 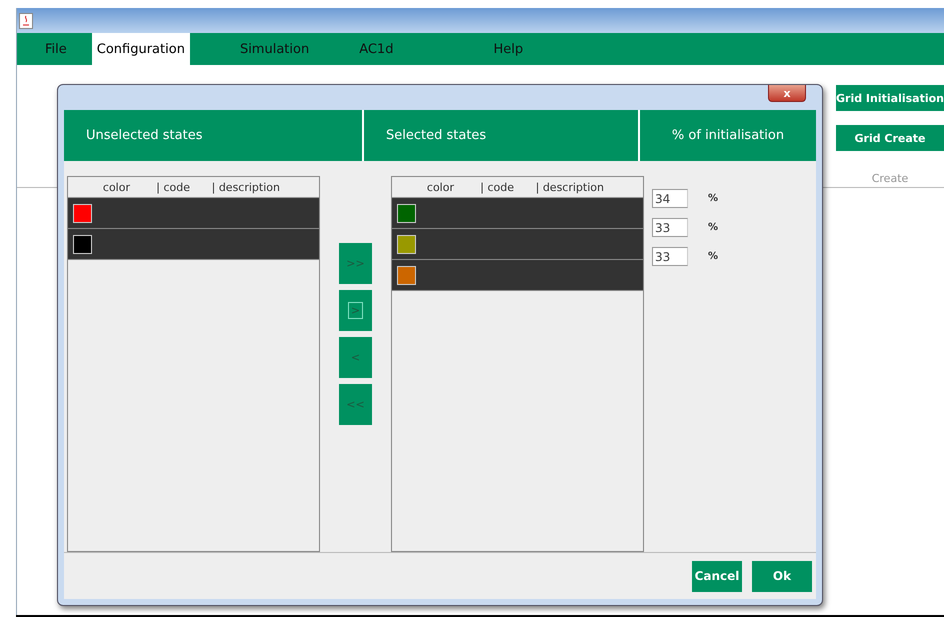 What do you see at coordinates (436, 135) in the screenshot?
I see `column-title: Selected states` at bounding box center [436, 135].